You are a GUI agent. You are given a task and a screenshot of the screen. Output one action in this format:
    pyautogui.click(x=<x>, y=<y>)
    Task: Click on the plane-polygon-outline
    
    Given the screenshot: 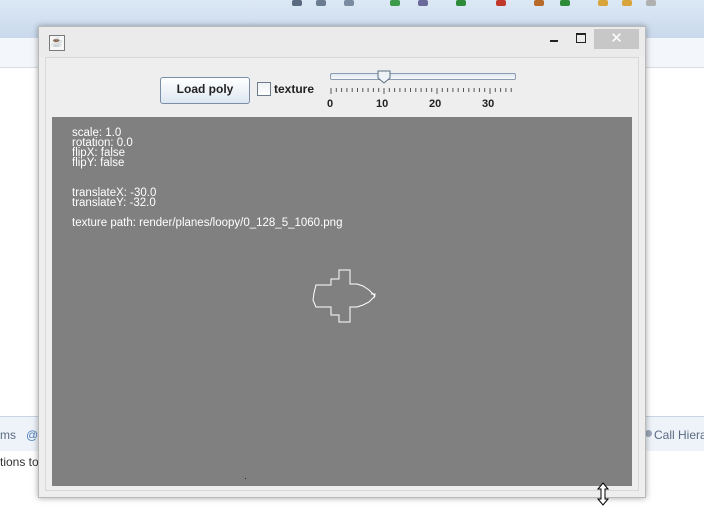 What is the action you would take?
    pyautogui.click(x=342, y=300)
    